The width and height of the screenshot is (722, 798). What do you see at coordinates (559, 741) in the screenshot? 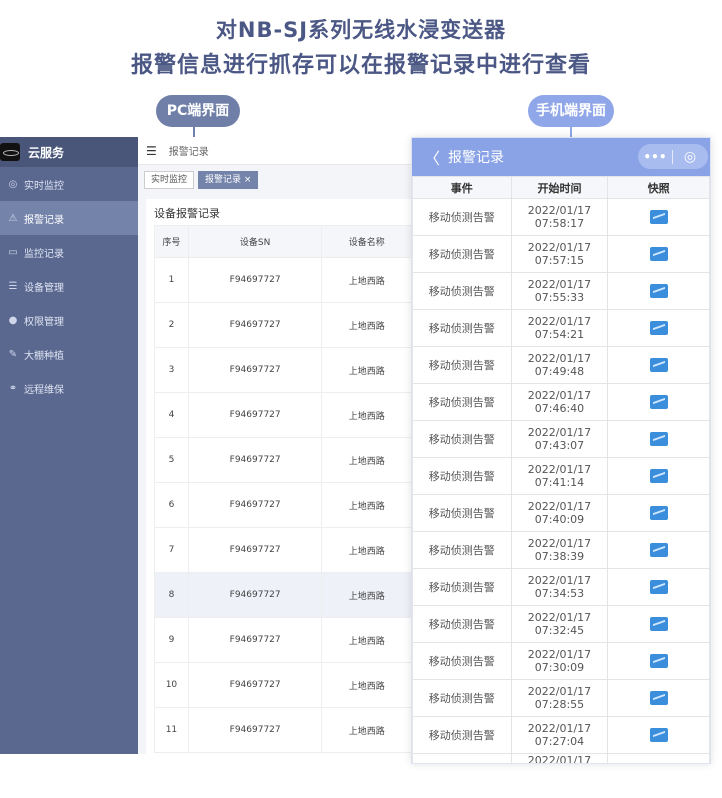
I see `start-clock: 07:27:04` at bounding box center [559, 741].